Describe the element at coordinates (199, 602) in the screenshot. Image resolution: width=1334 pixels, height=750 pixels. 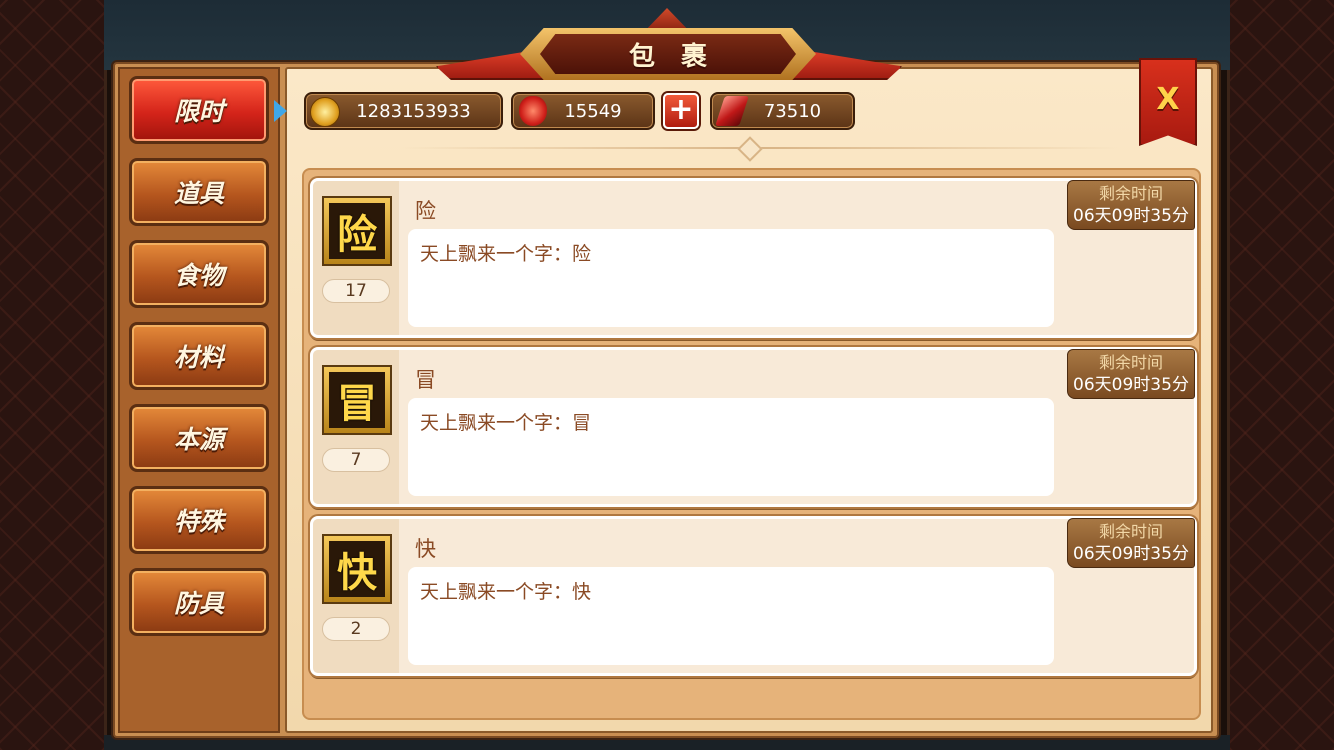
I see `tab-armor: 防具` at that location.